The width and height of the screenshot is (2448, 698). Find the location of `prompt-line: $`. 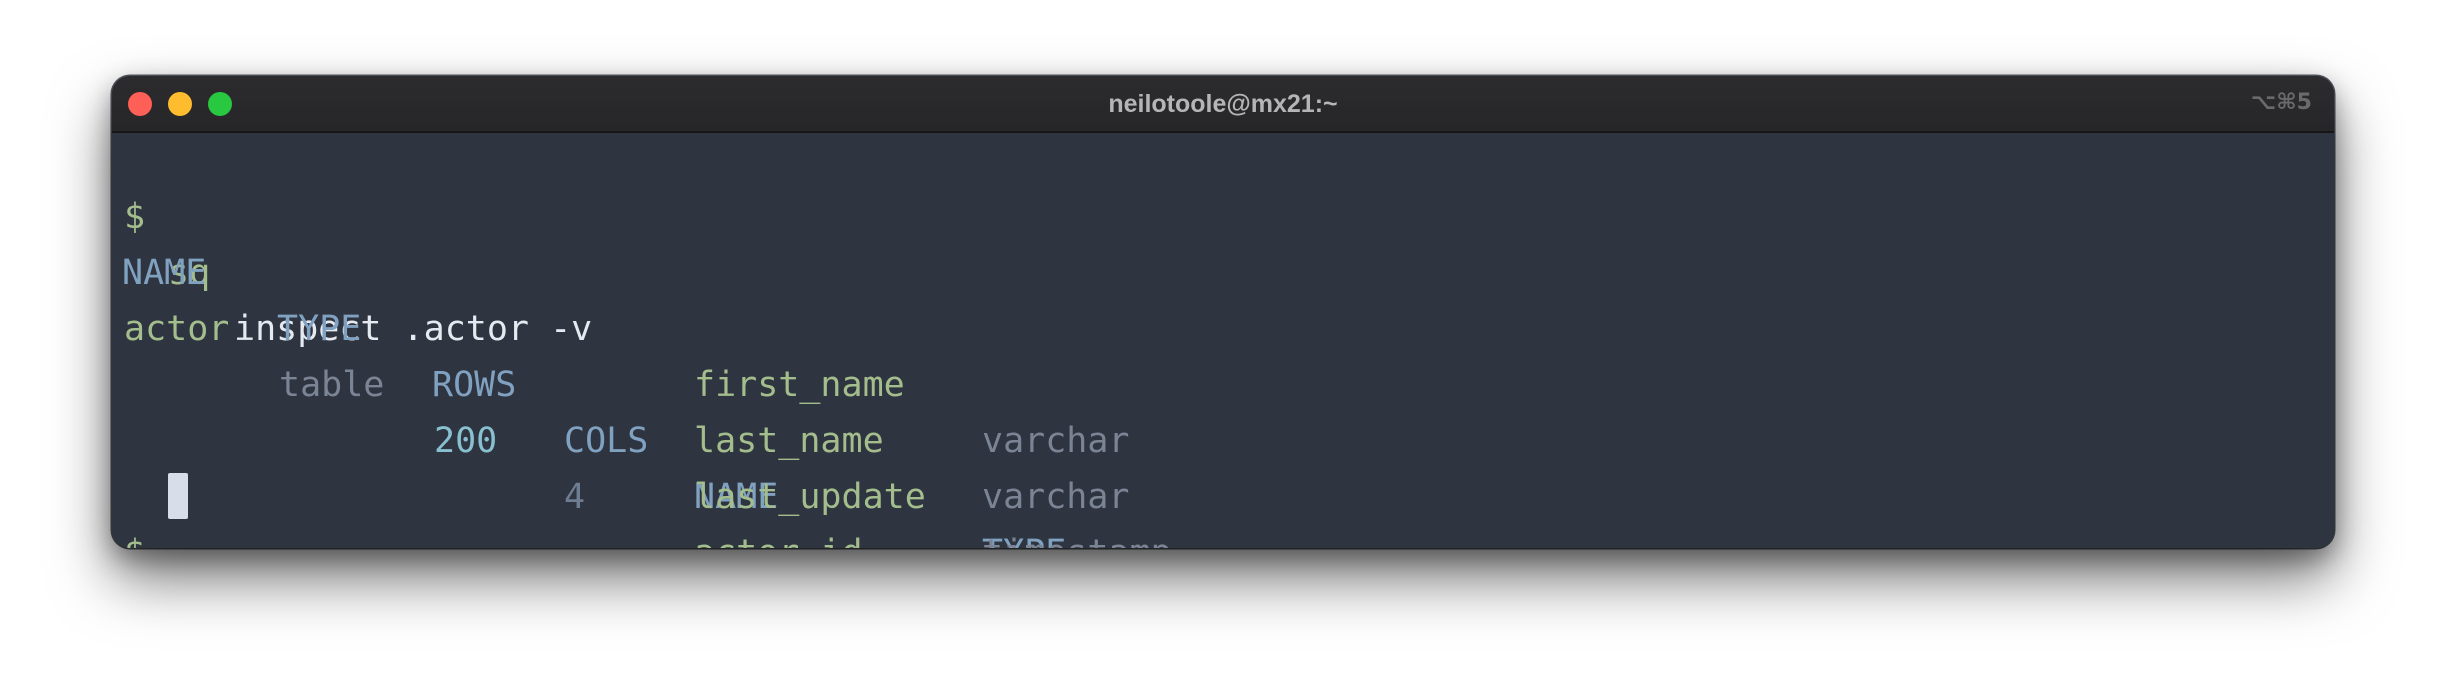

prompt-line: $ is located at coordinates (187, 508).